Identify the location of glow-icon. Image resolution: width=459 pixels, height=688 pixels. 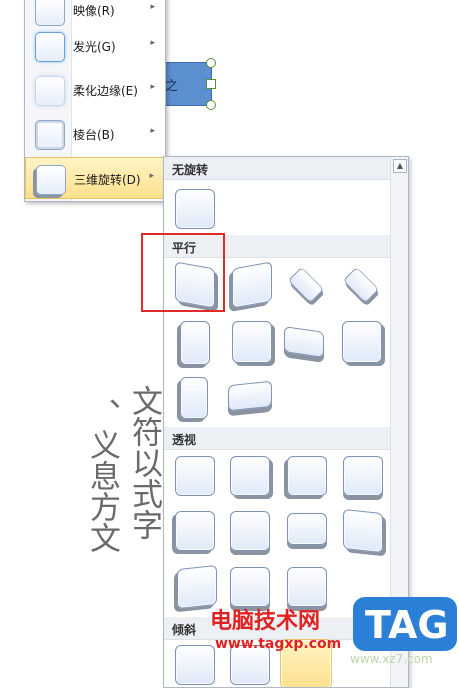
(50, 47).